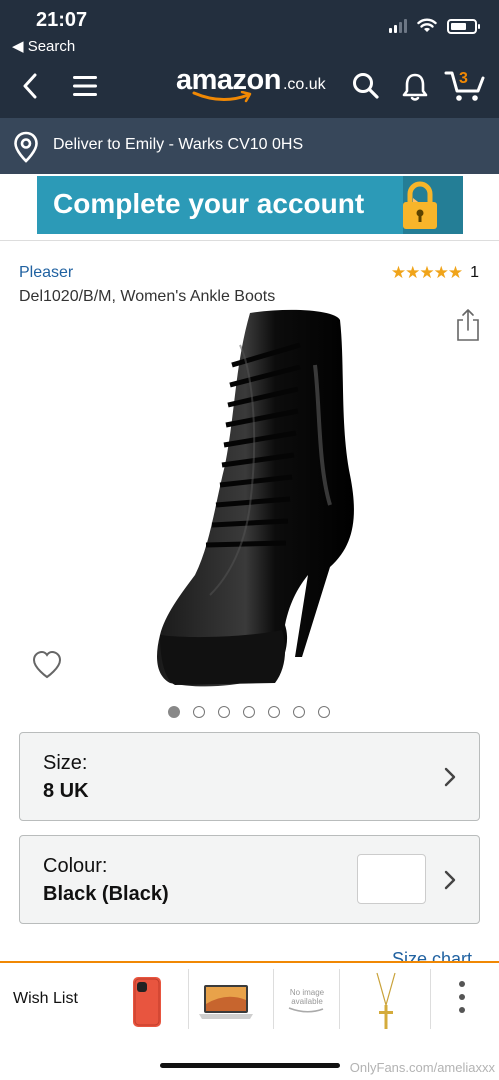  Describe the element at coordinates (222, 97) in the screenshot. I see `logo-smile-icon` at that location.